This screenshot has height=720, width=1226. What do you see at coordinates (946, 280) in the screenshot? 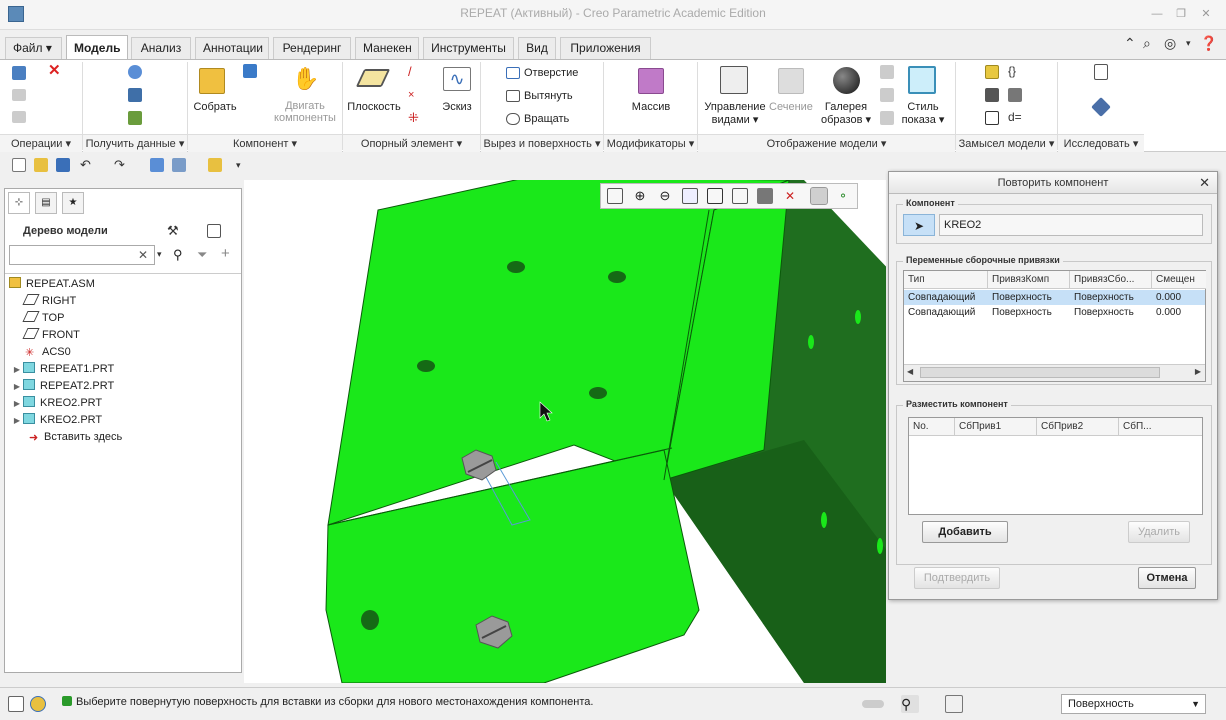
I see `column-header: Тип` at bounding box center [946, 280].